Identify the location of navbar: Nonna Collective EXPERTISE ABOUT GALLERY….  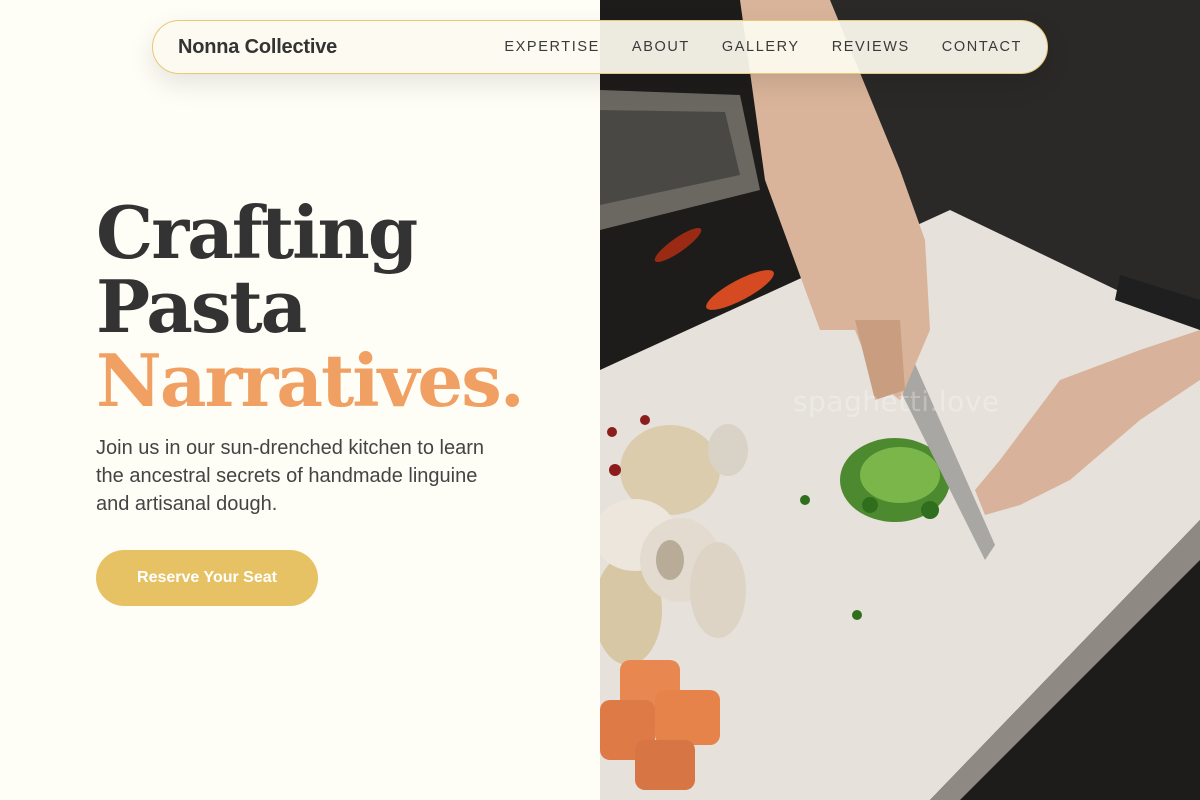
(600, 47).